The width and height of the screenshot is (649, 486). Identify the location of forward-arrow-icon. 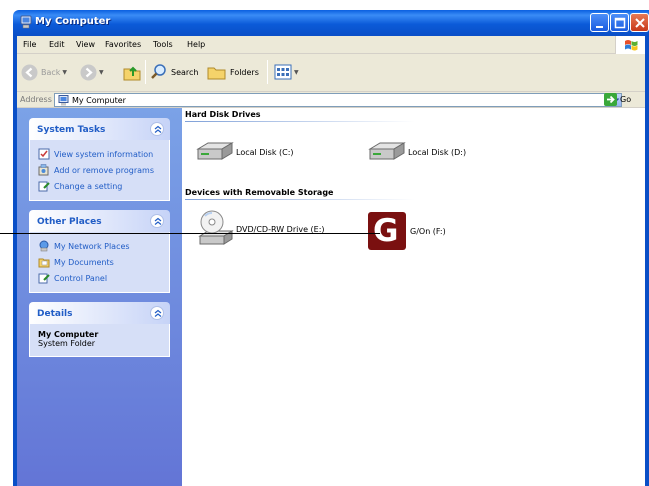
(88, 72).